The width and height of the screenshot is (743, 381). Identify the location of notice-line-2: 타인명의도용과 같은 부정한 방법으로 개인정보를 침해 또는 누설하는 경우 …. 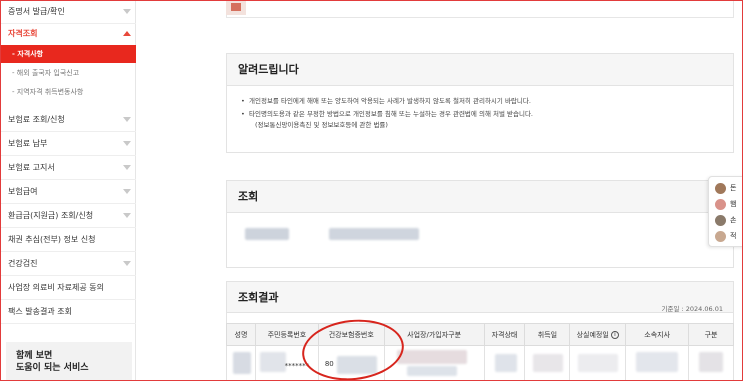
(480, 114).